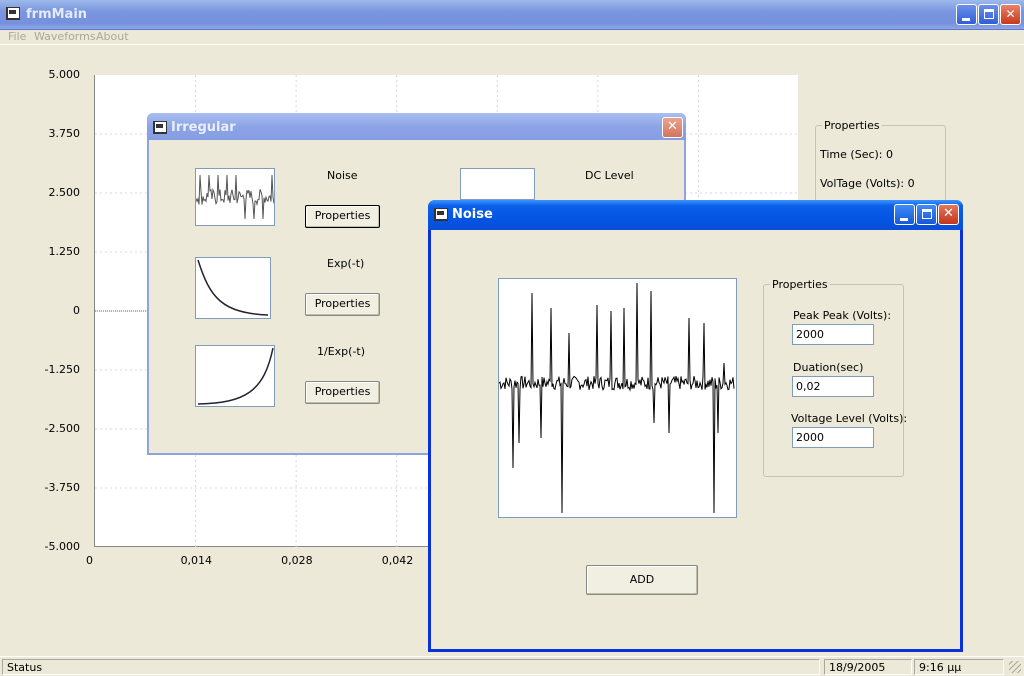 This screenshot has width=1024, height=676. What do you see at coordinates (833, 386) in the screenshot?
I see `duration-input` at bounding box center [833, 386].